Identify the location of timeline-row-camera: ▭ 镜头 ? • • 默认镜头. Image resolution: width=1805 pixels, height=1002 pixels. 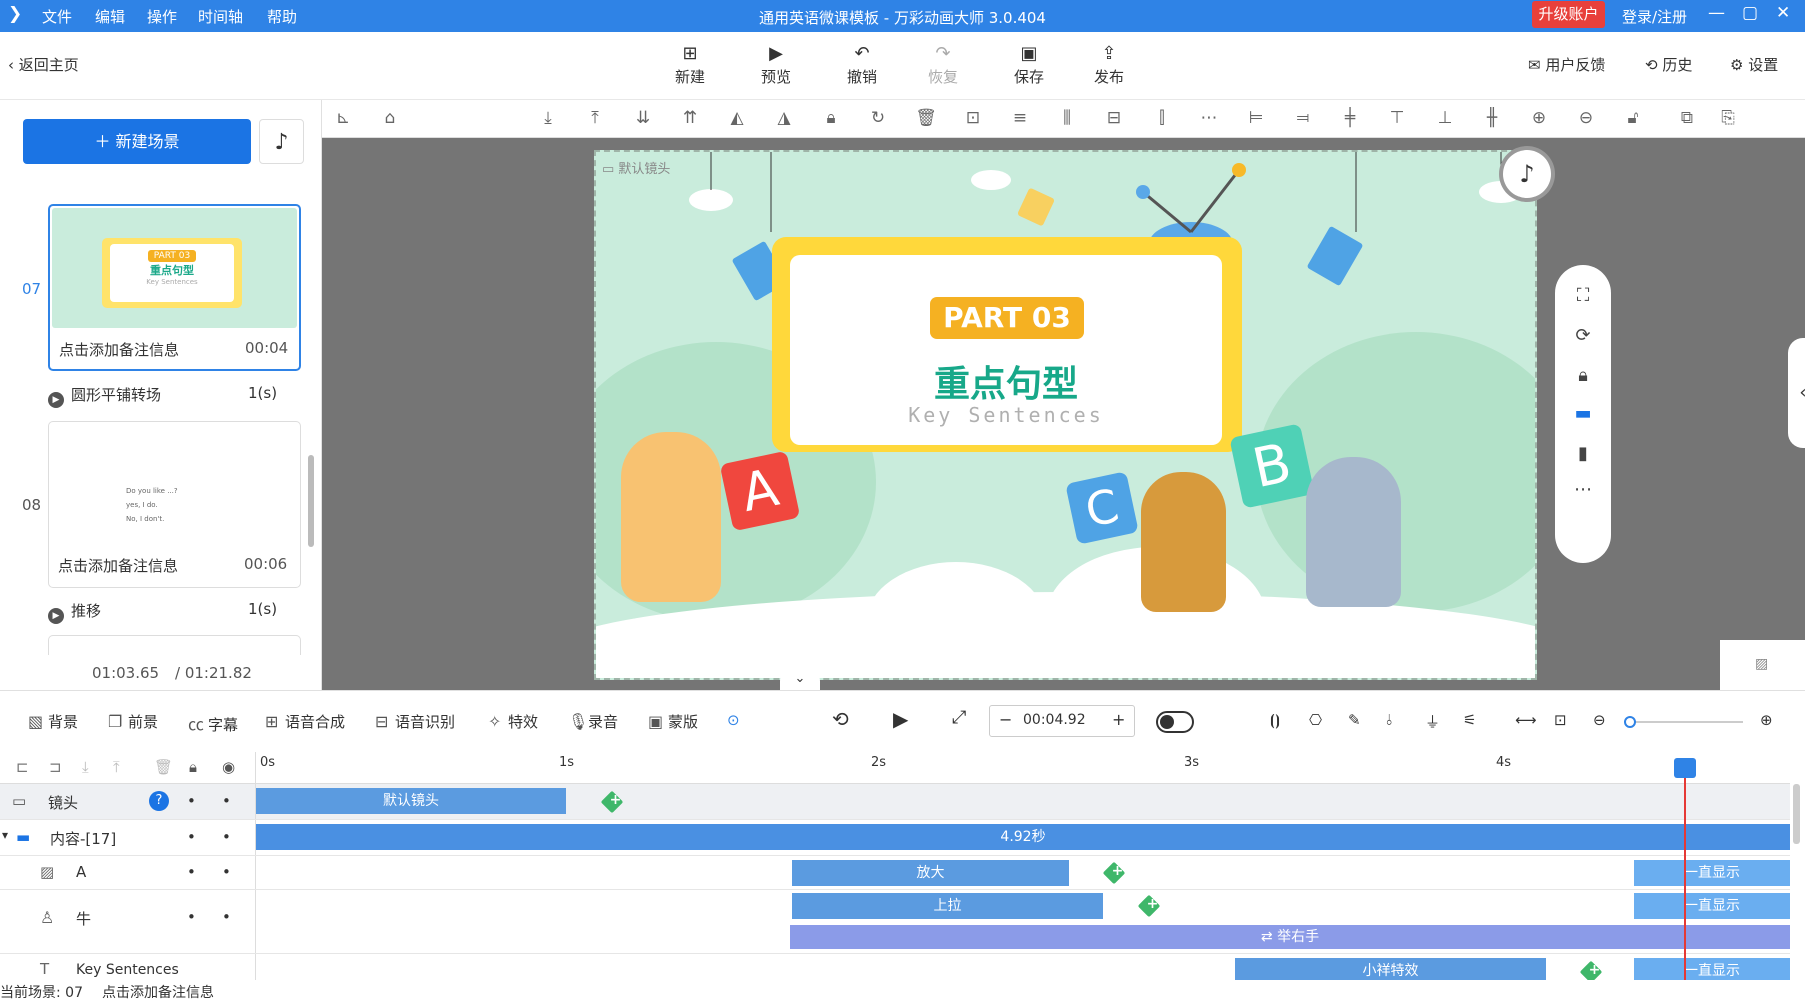
(895, 802).